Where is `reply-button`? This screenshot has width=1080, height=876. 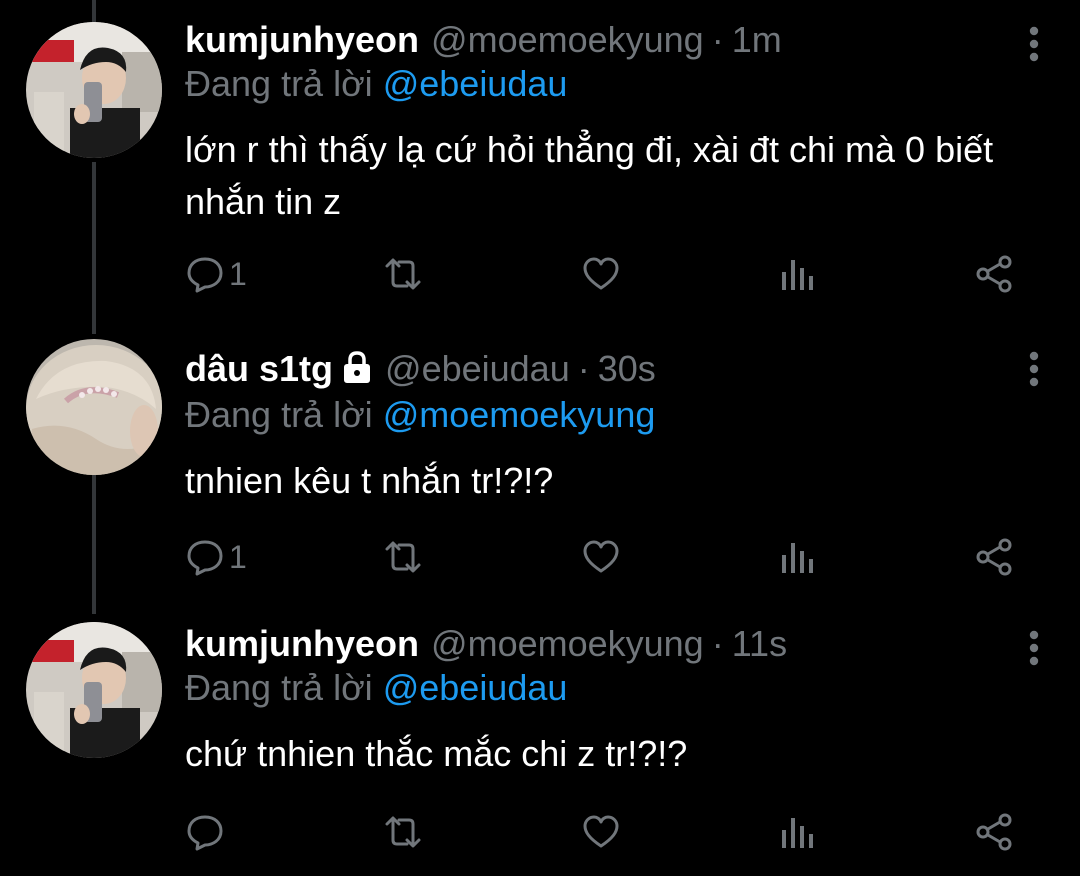
reply-button is located at coordinates (207, 832).